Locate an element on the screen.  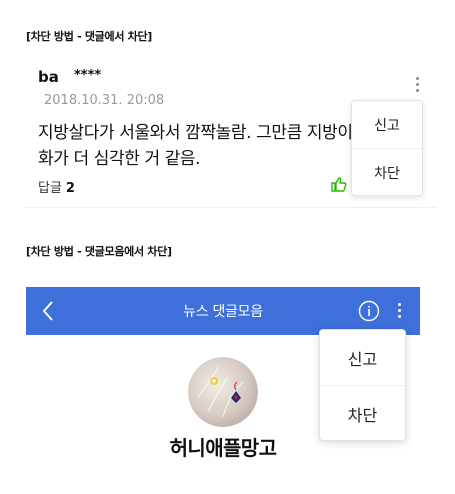
reply-count: 2 is located at coordinates (70, 188).